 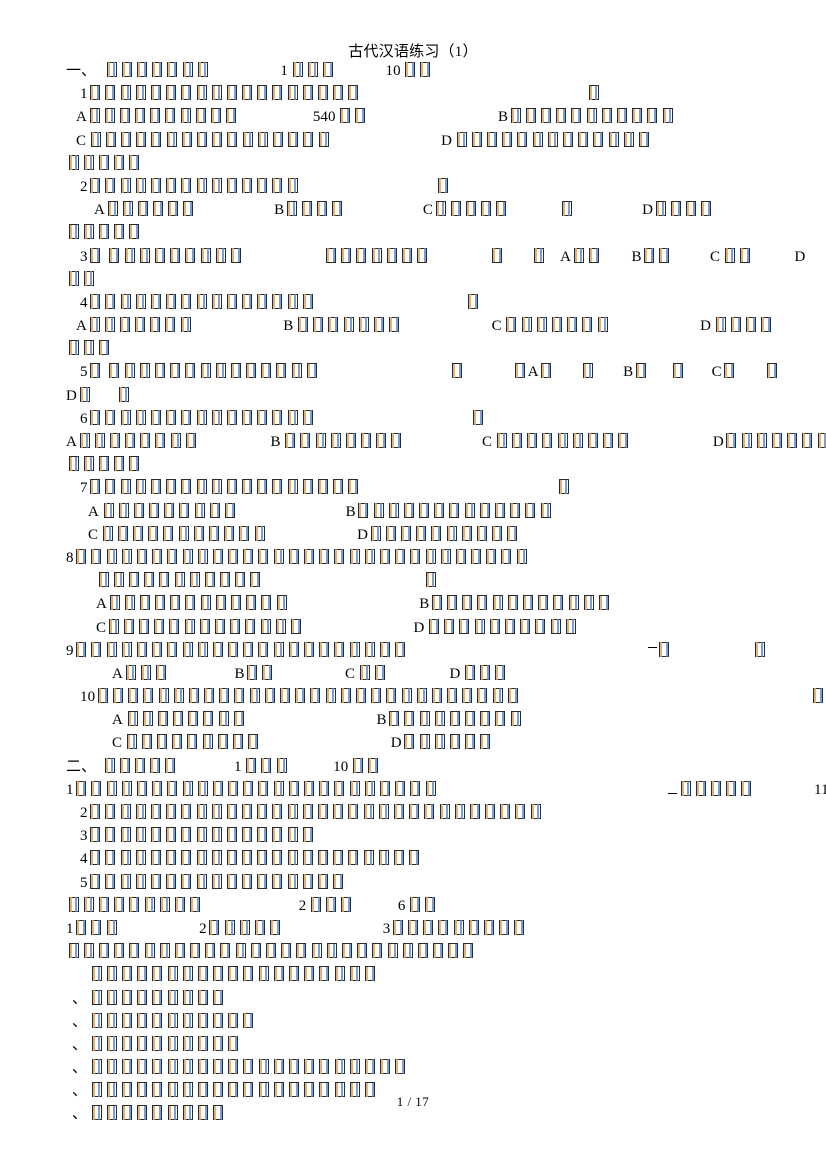 I want to click on ascii-text: C, so click(x=350, y=673).